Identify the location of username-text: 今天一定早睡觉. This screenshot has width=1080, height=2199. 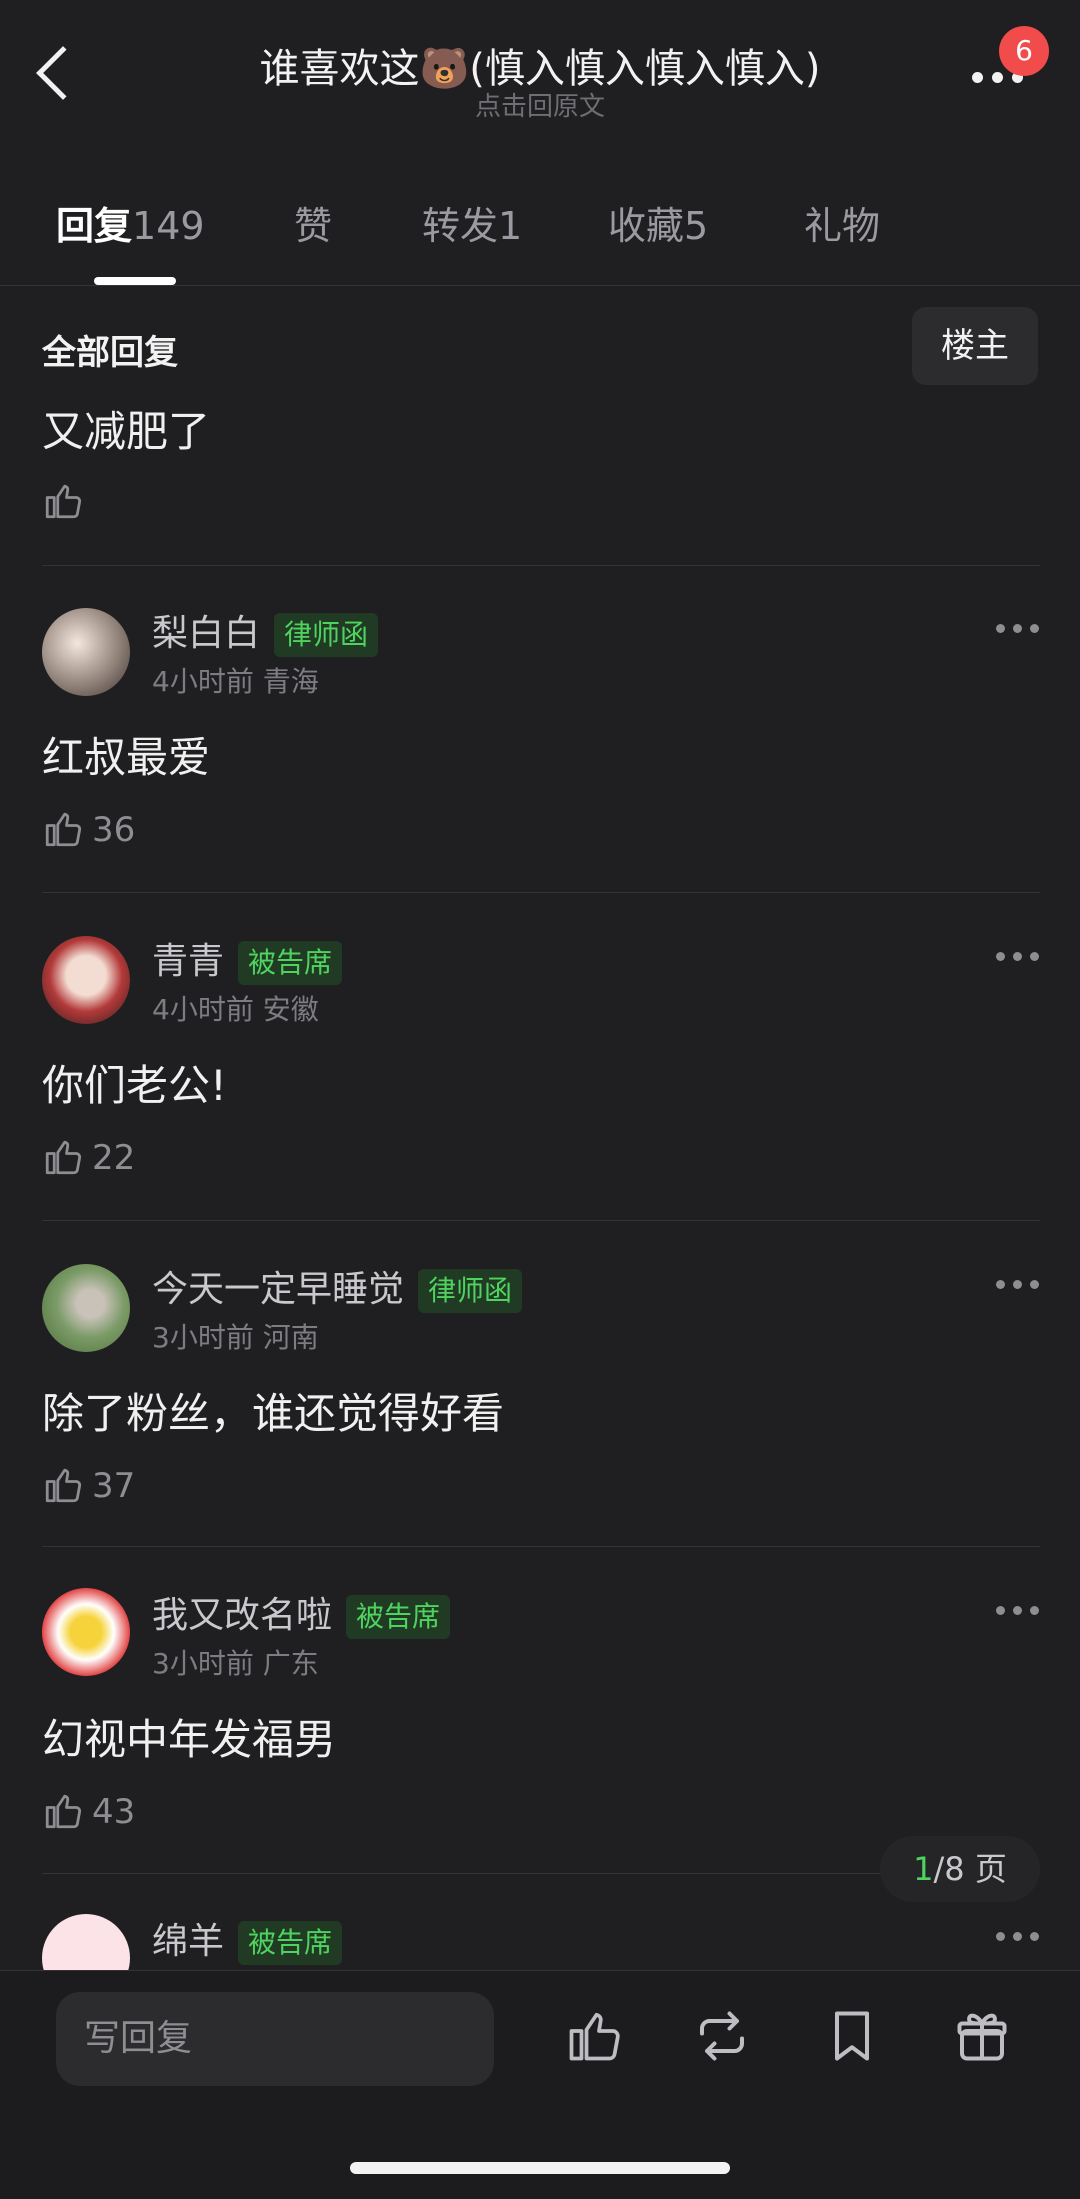
(278, 1289).